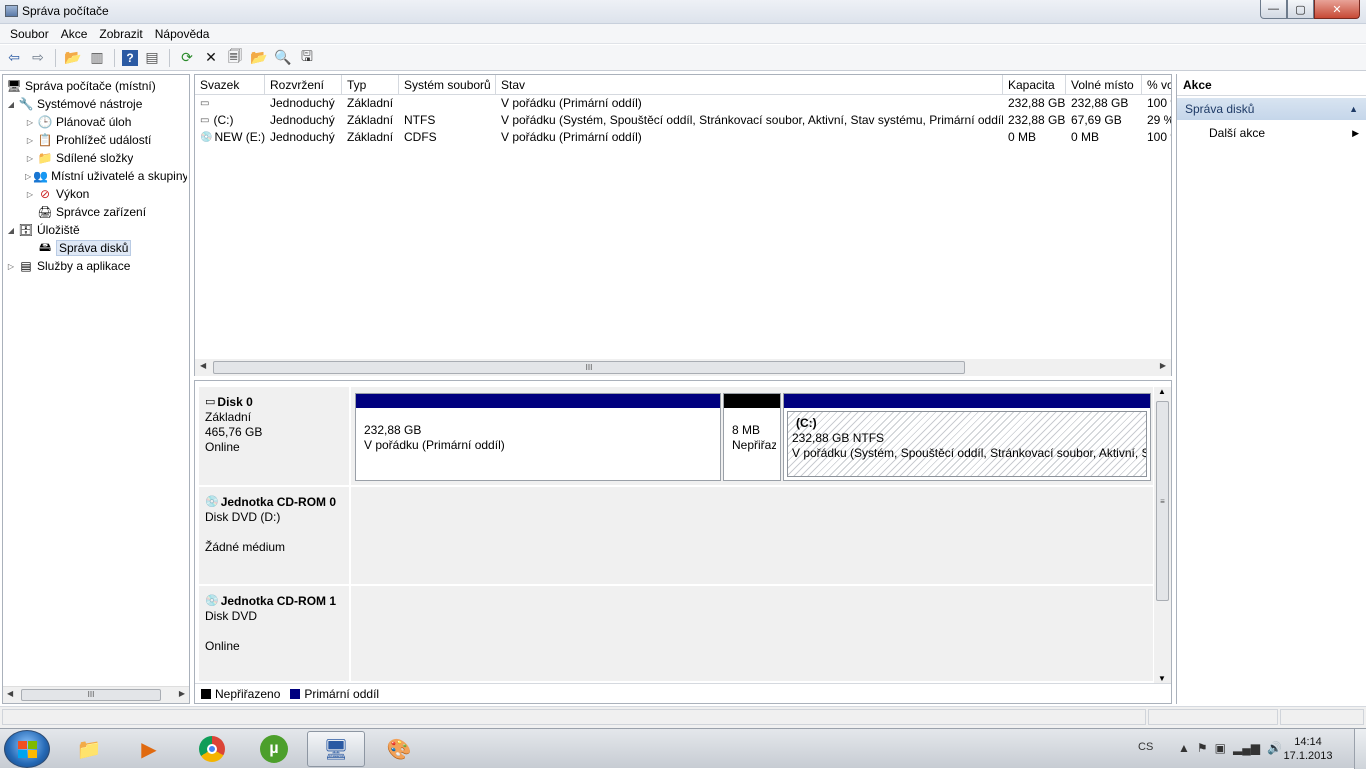  Describe the element at coordinates (14, 58) in the screenshot. I see `back-icon: ⇦` at that location.